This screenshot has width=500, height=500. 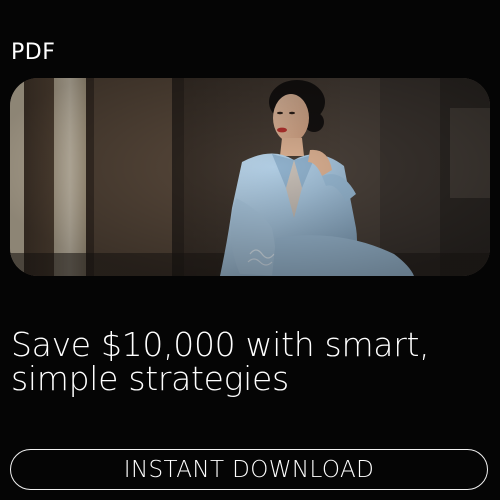 What do you see at coordinates (249, 469) in the screenshot?
I see `instant-download-button: INSTANT DOWNLOAD` at bounding box center [249, 469].